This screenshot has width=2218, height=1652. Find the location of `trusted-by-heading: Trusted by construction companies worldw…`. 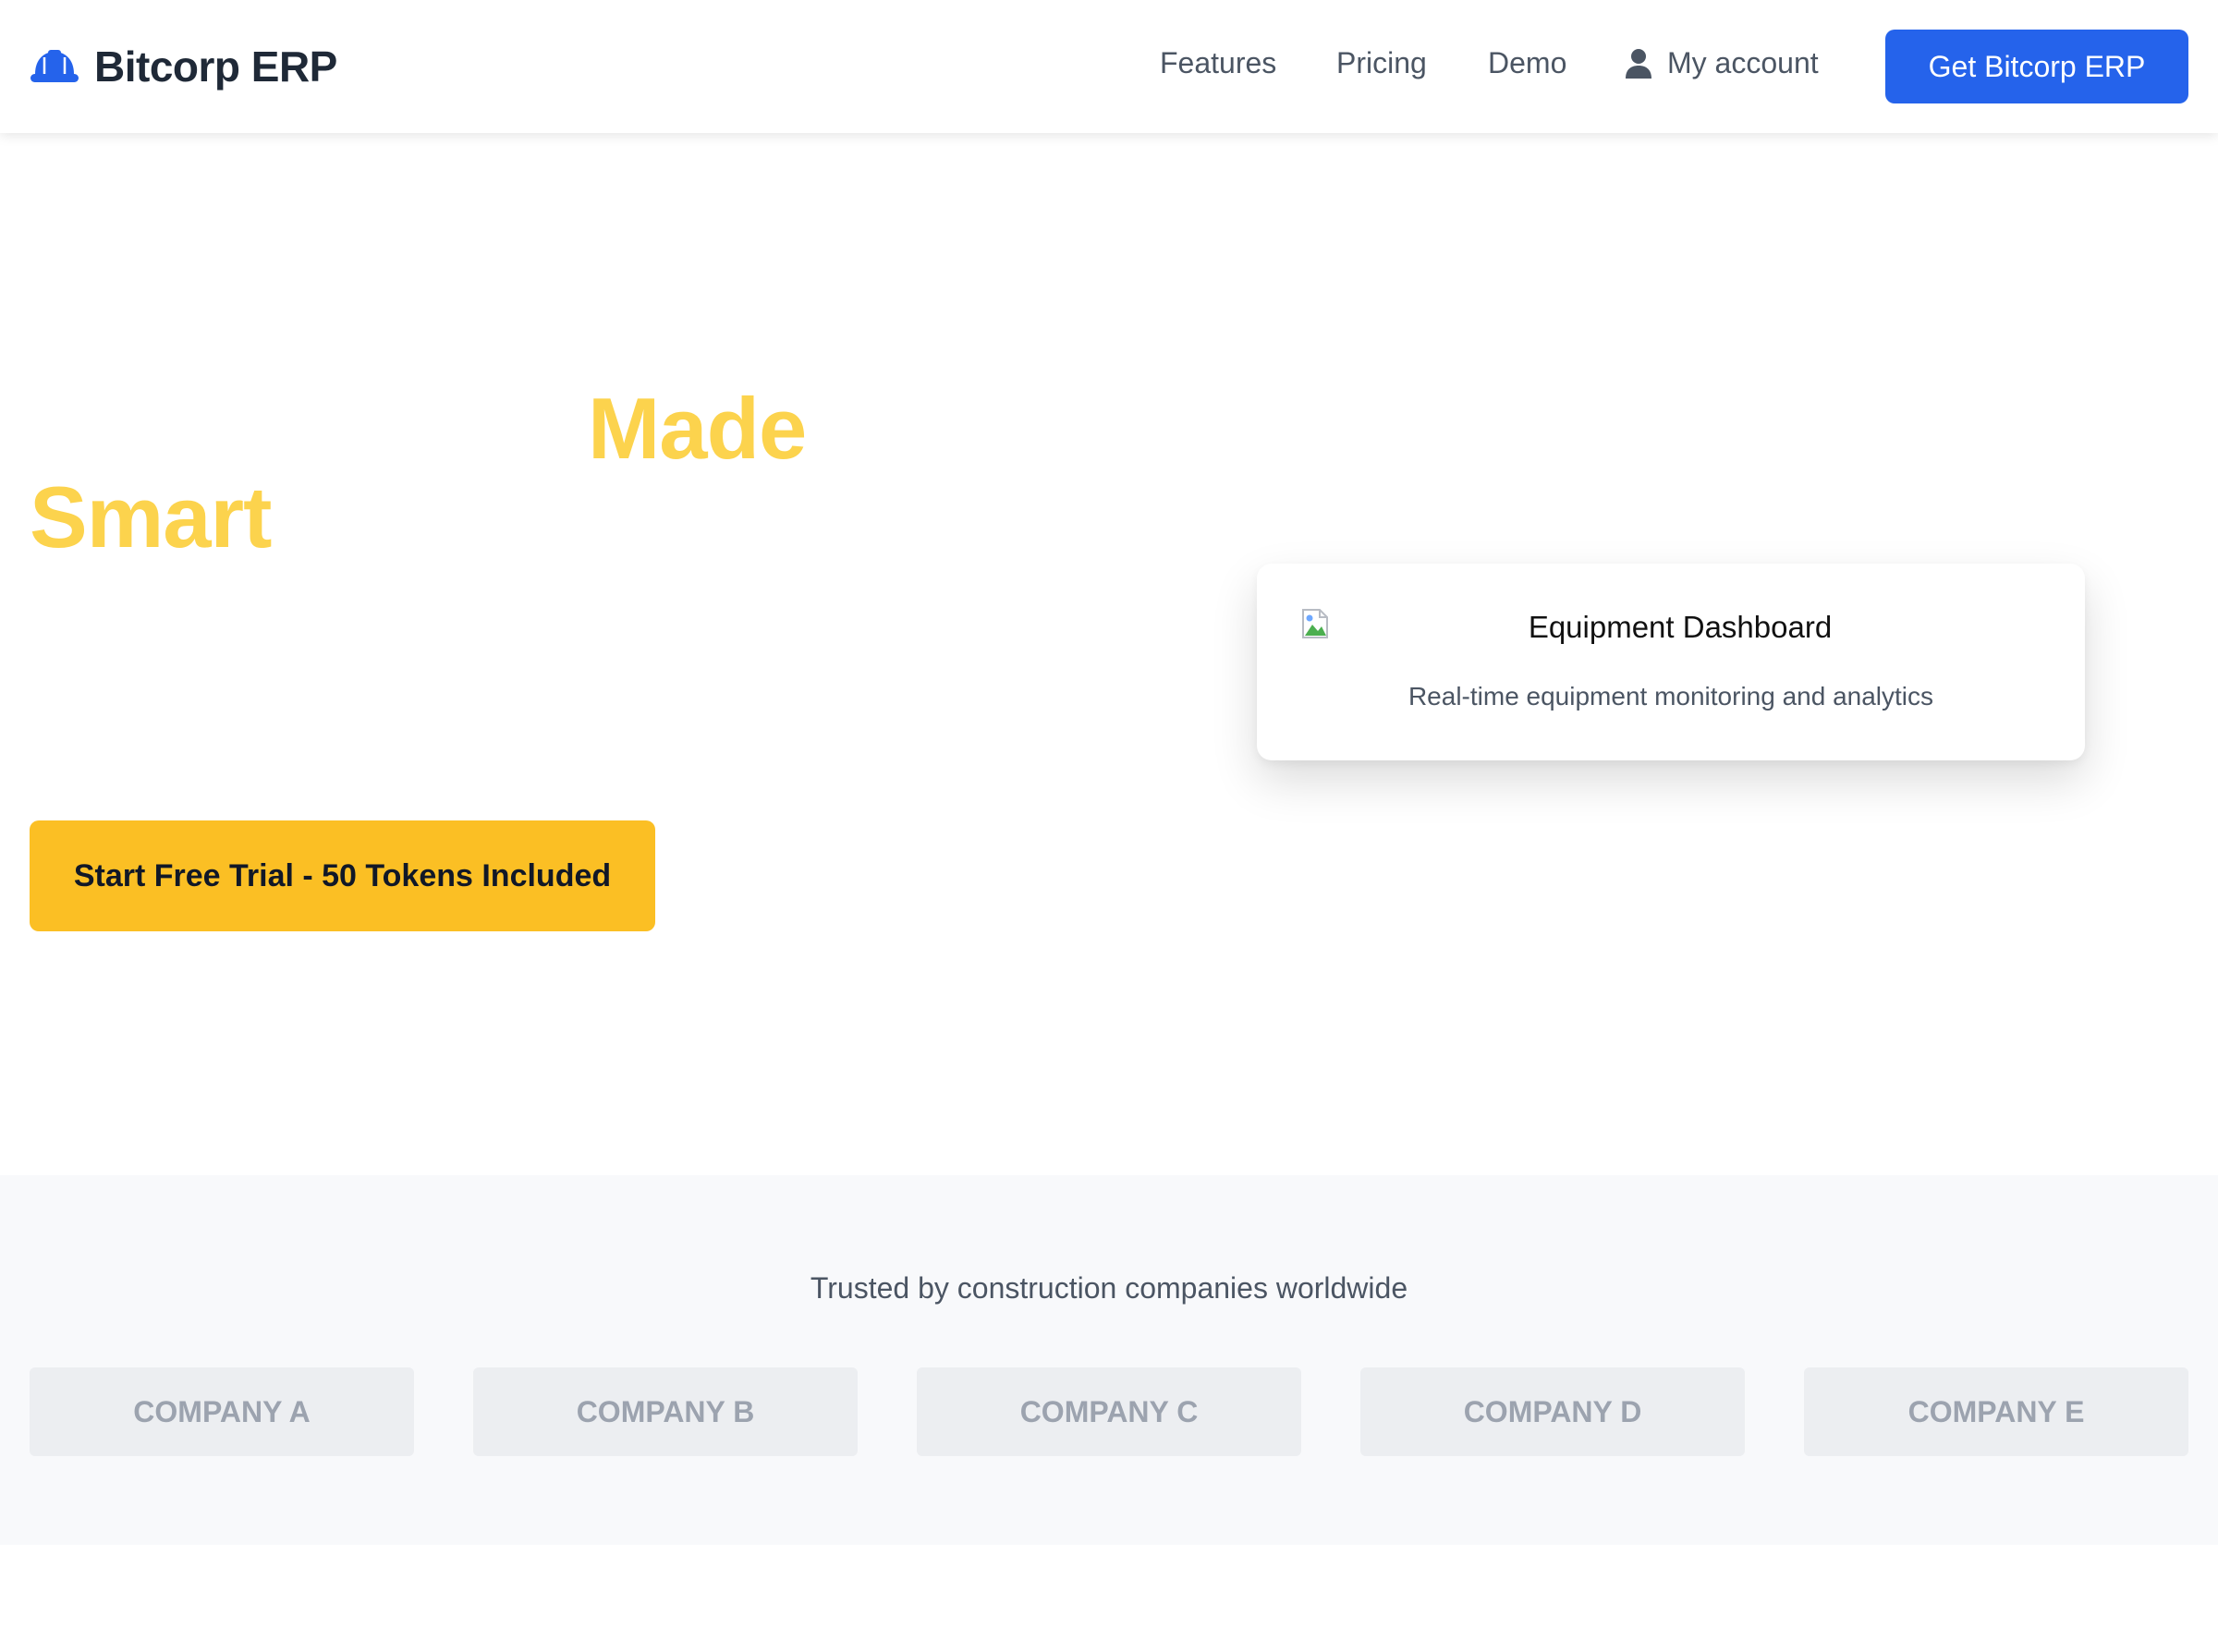

trusted-by-heading: Trusted by construction companies worldw… is located at coordinates (1109, 1288).